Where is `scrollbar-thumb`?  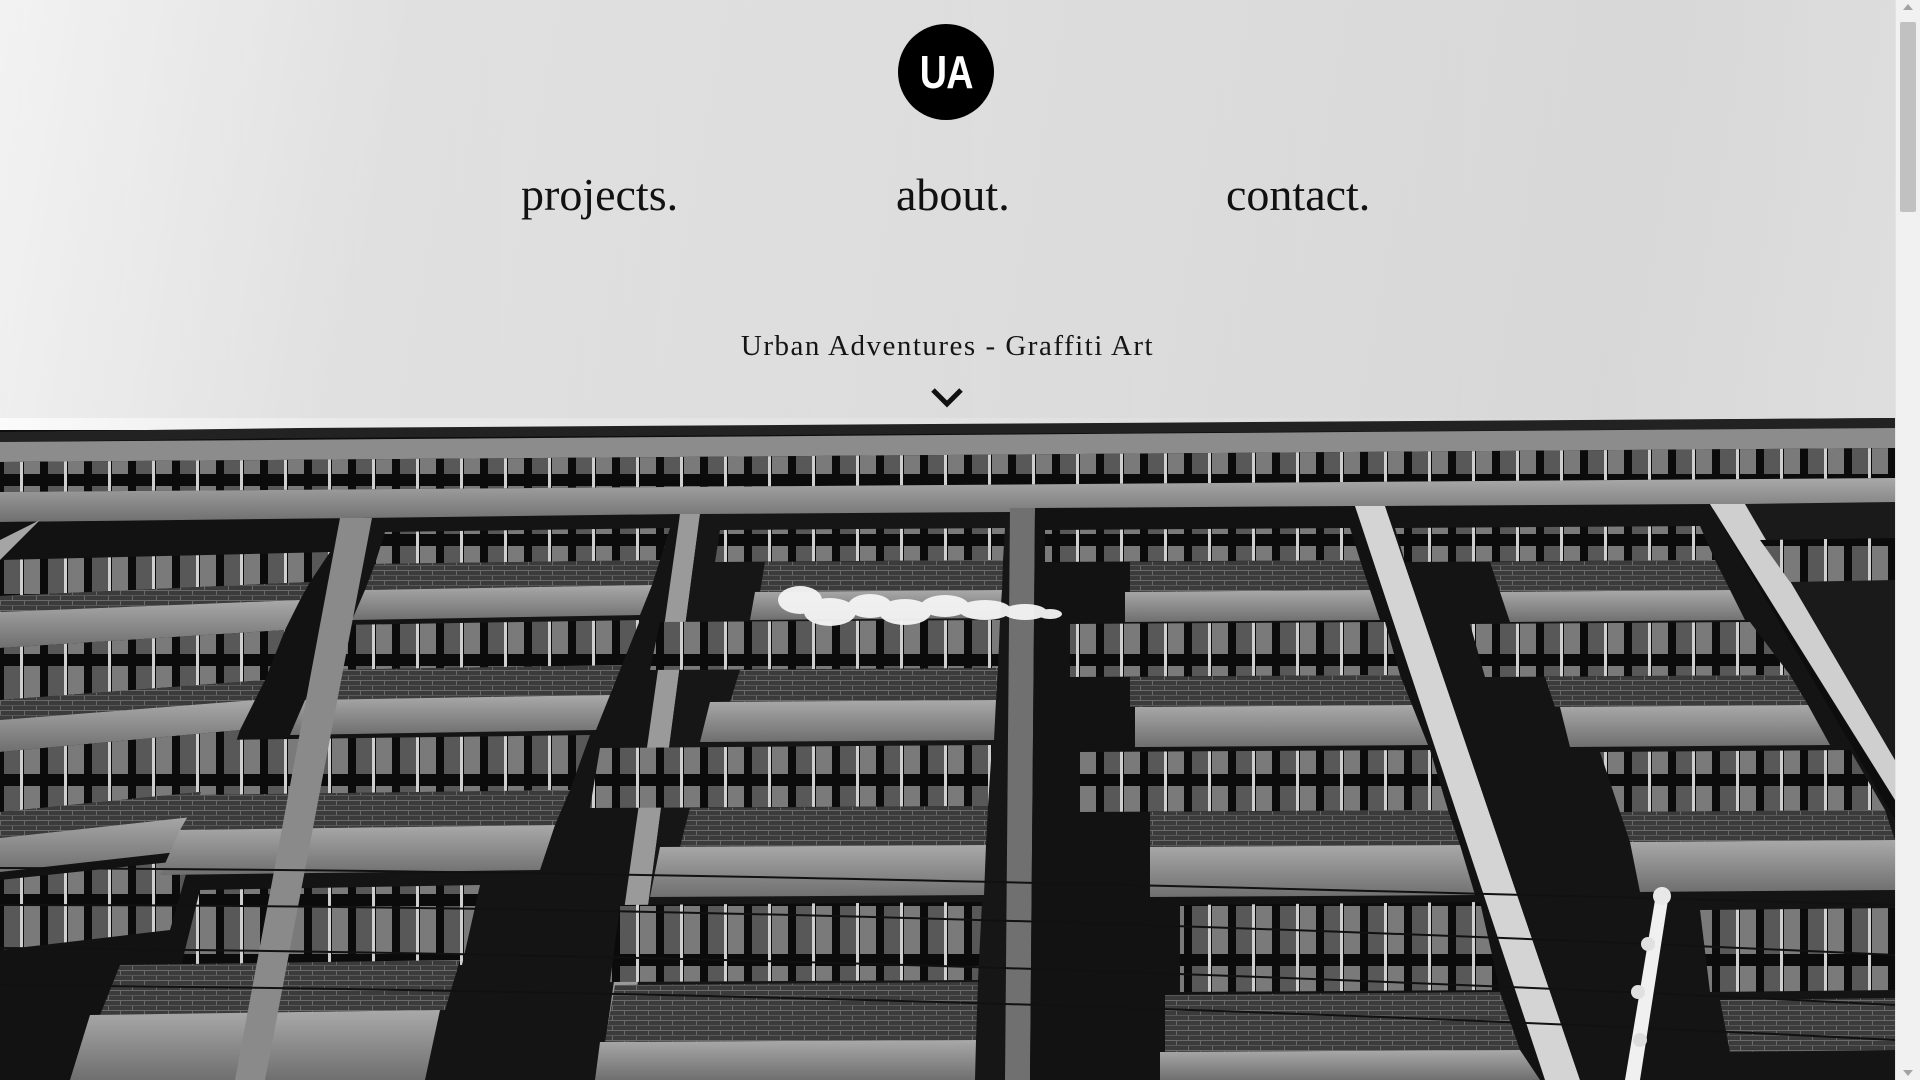
scrollbar-thumb is located at coordinates (1908, 117).